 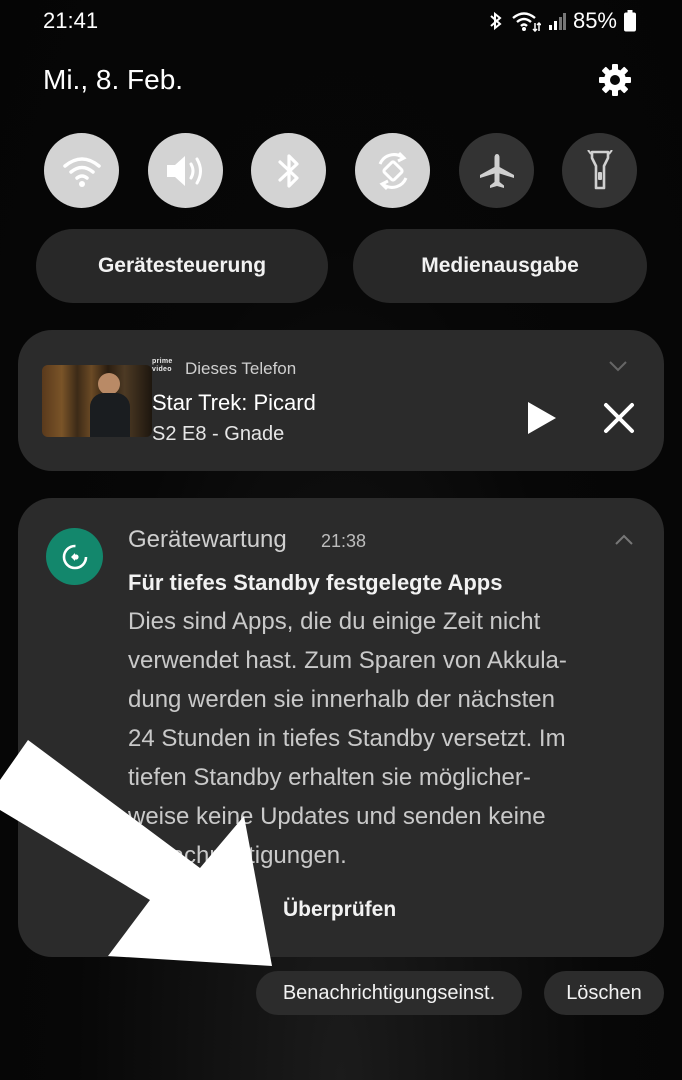 What do you see at coordinates (344, 541) in the screenshot?
I see `notification-time: 21:38` at bounding box center [344, 541].